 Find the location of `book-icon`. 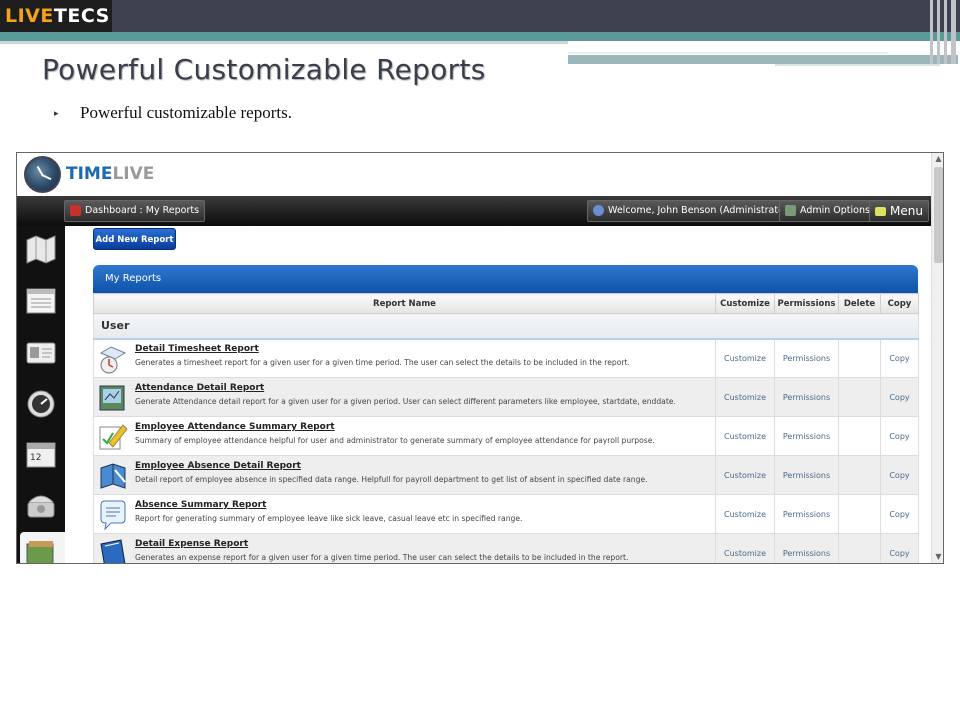

book-icon is located at coordinates (113, 476).